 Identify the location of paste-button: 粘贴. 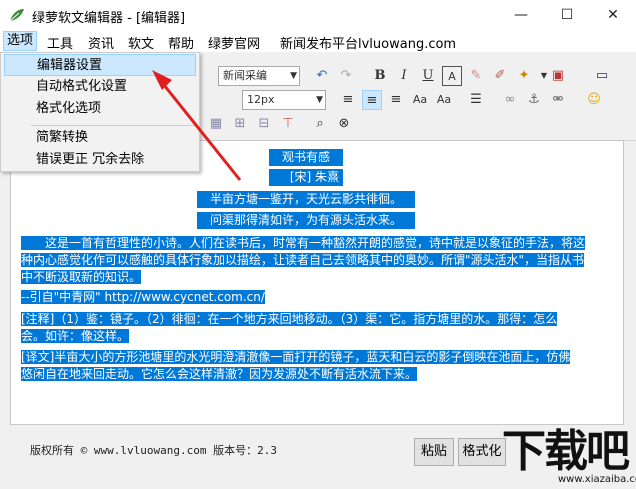
(434, 452).